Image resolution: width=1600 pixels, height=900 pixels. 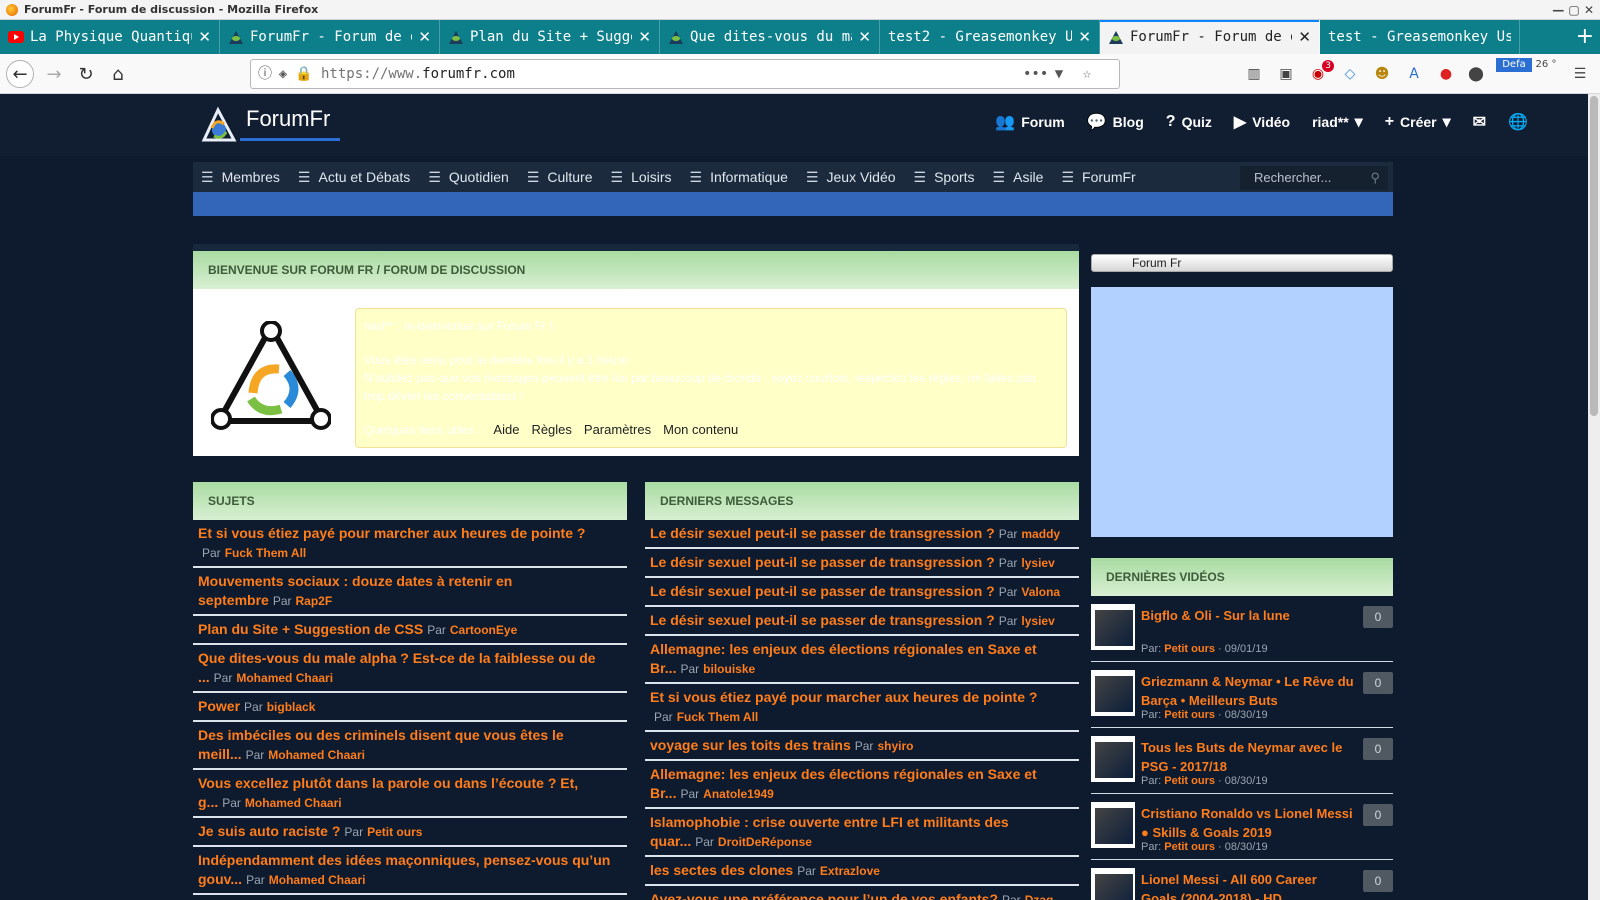 I want to click on tab-plan-du-site: Plan du Site + Sugge ✕, so click(x=550, y=37).